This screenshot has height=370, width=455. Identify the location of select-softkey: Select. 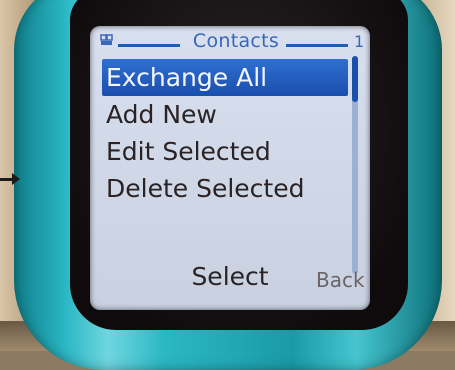
(230, 276).